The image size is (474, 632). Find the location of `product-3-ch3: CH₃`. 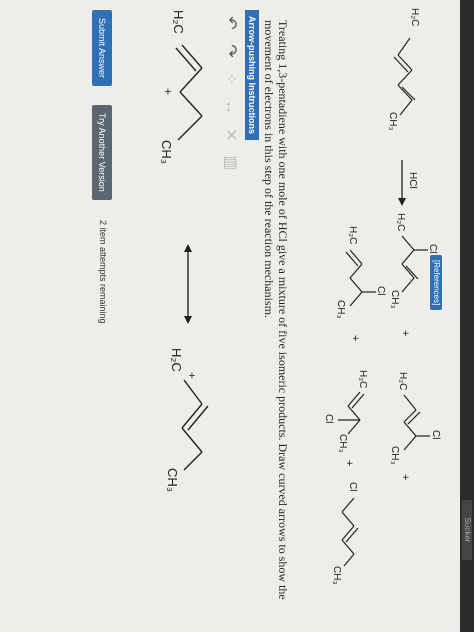

product-3-ch3: CH₃ is located at coordinates (340, 309).